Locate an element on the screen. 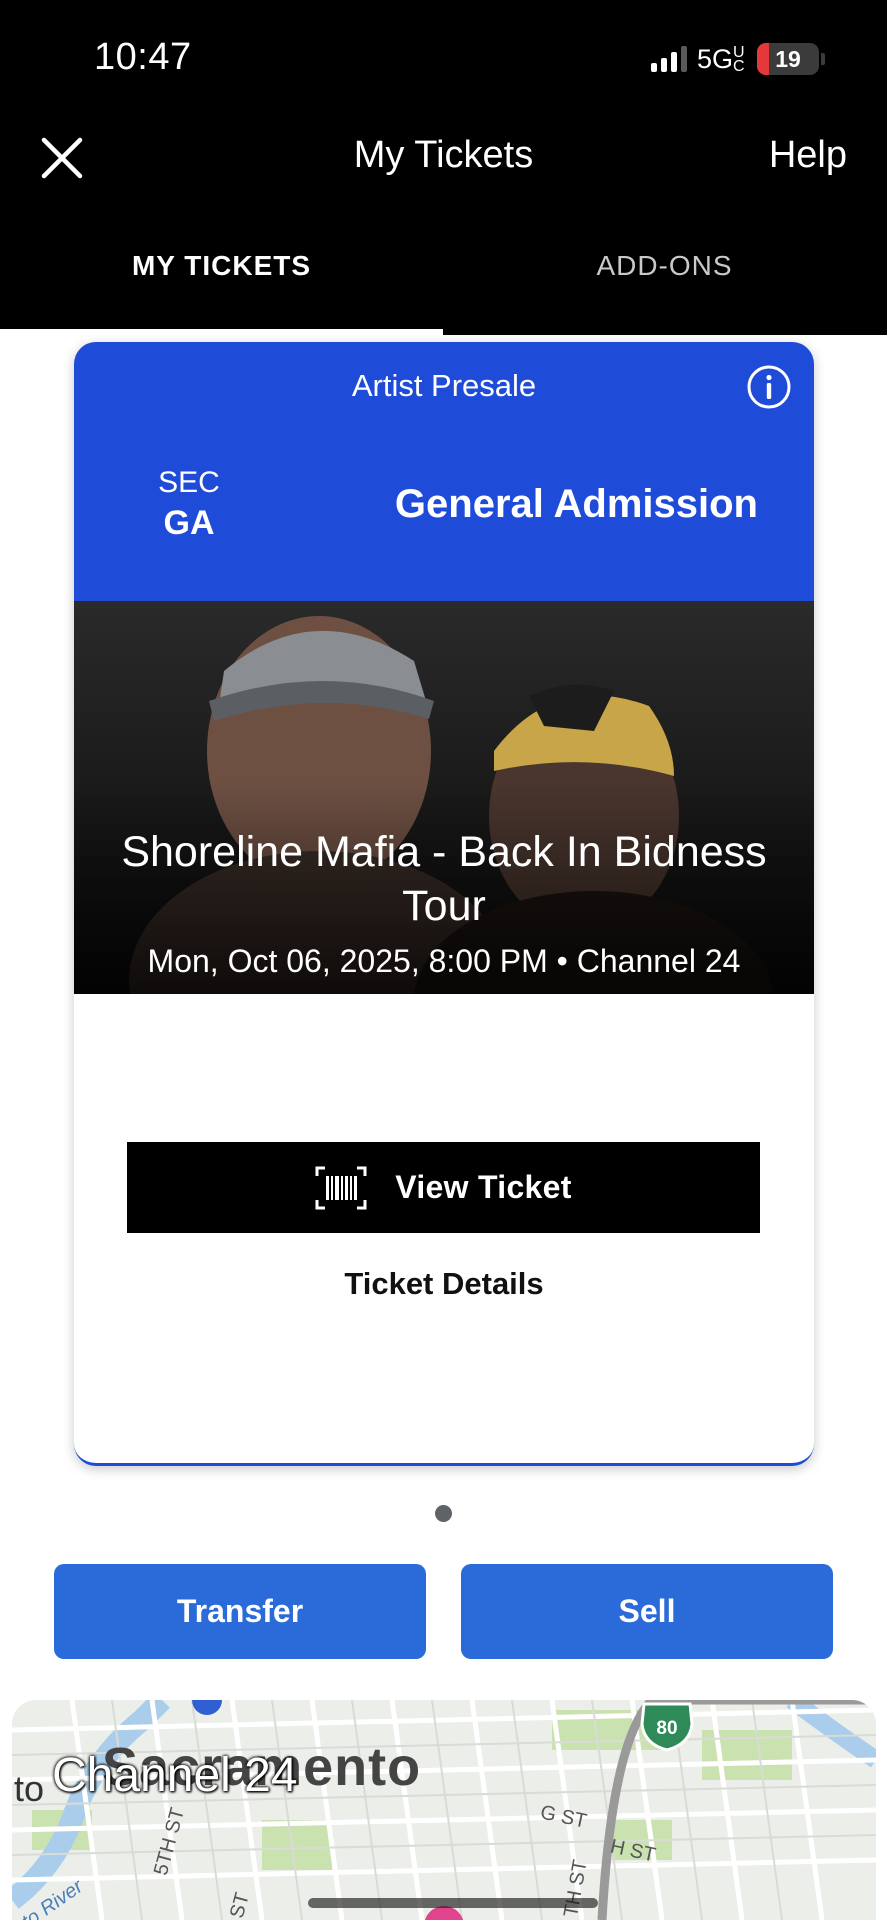 The width and height of the screenshot is (887, 1920). info-icon is located at coordinates (769, 387).